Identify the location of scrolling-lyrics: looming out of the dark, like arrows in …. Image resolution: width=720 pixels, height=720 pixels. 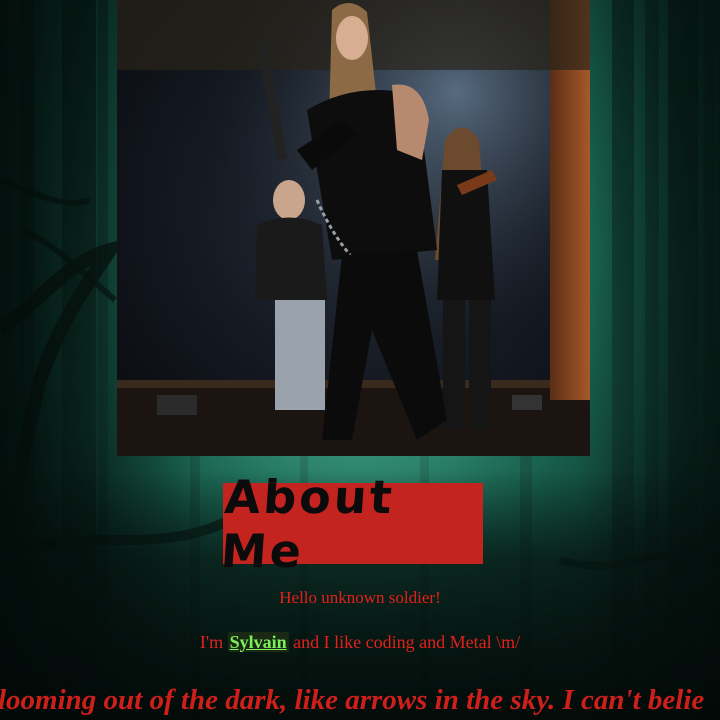
(352, 700).